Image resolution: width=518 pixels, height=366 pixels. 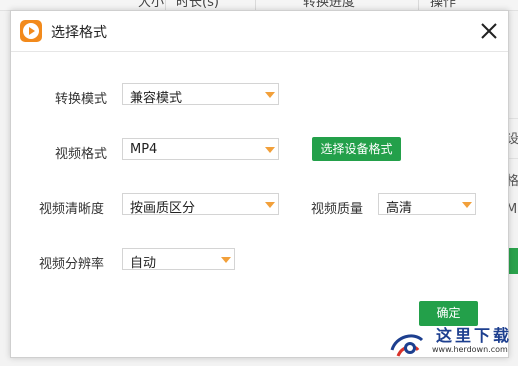 I want to click on watermark-swoosh-icon, so click(x=407, y=345).